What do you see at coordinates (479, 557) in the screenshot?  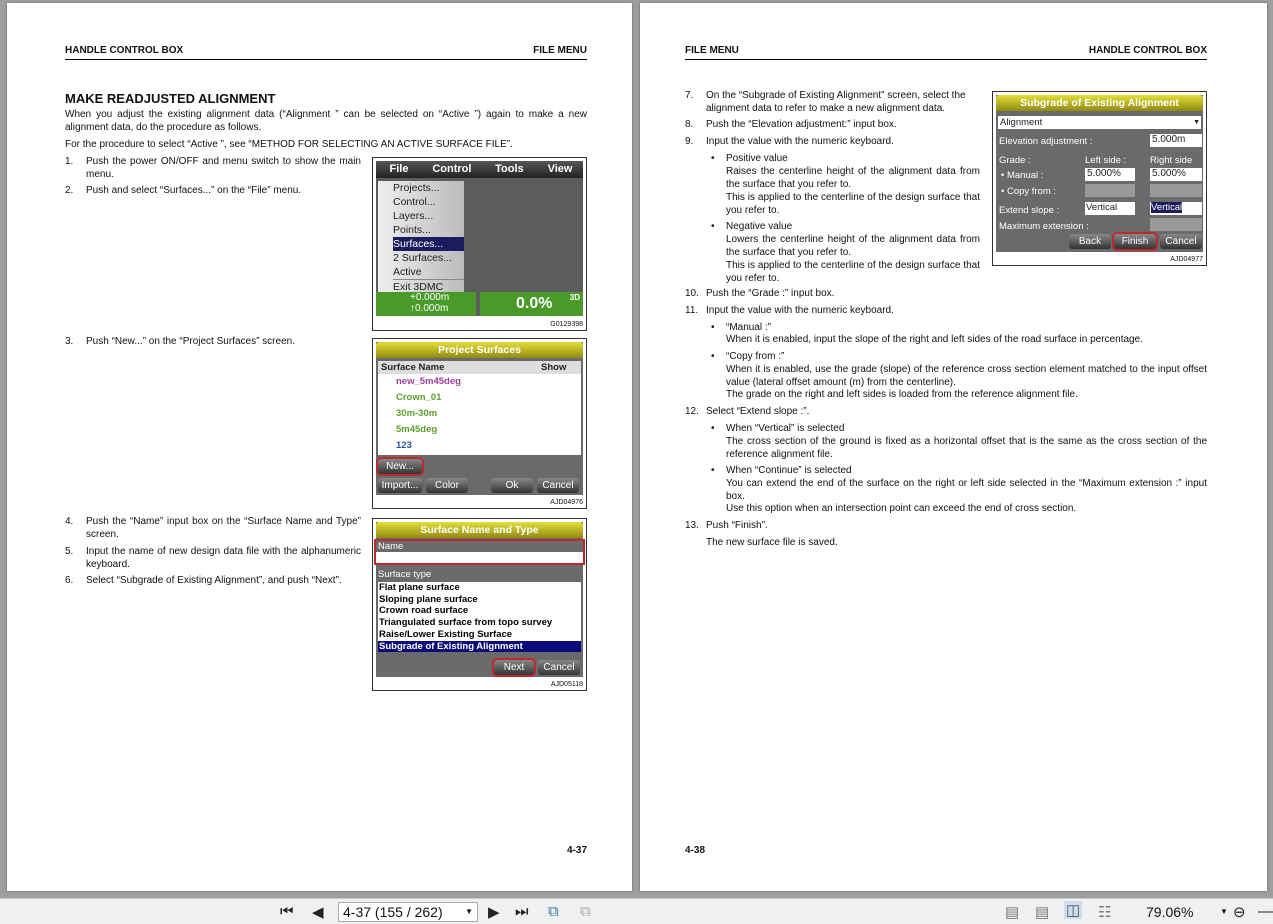 I see `name-input` at bounding box center [479, 557].